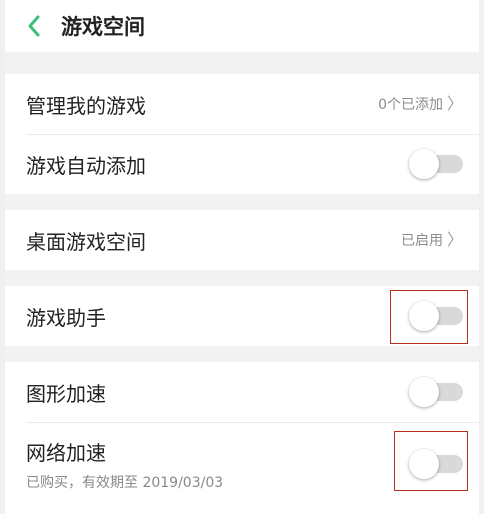 This screenshot has width=484, height=514. I want to click on network-acceleration-label: 网络加速, so click(66, 452).